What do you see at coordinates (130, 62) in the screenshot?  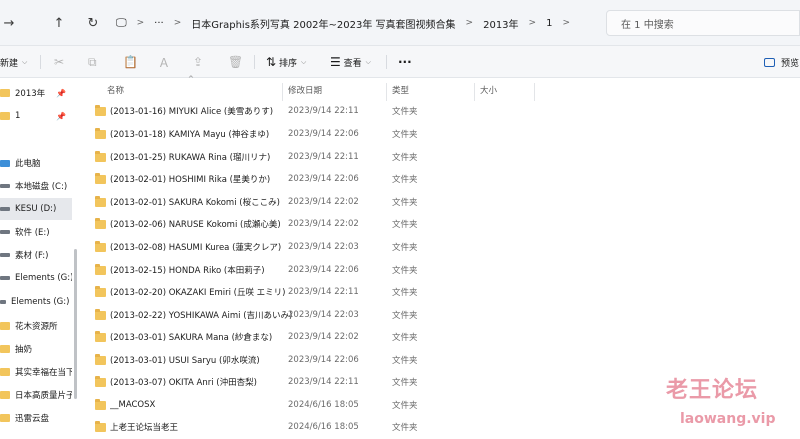 I see `paste-icon: 📋` at bounding box center [130, 62].